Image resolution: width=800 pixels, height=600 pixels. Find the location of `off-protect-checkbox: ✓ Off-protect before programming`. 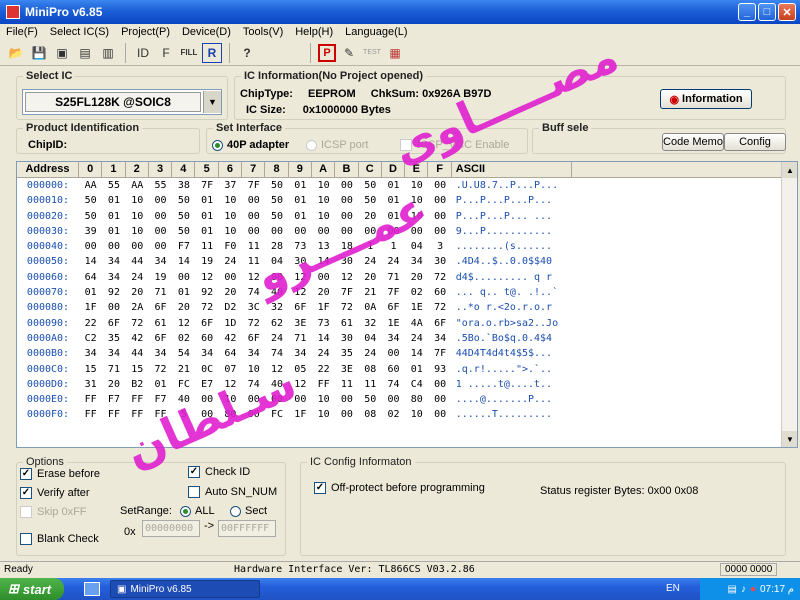

off-protect-checkbox: ✓ Off-protect before programming is located at coordinates (399, 488).